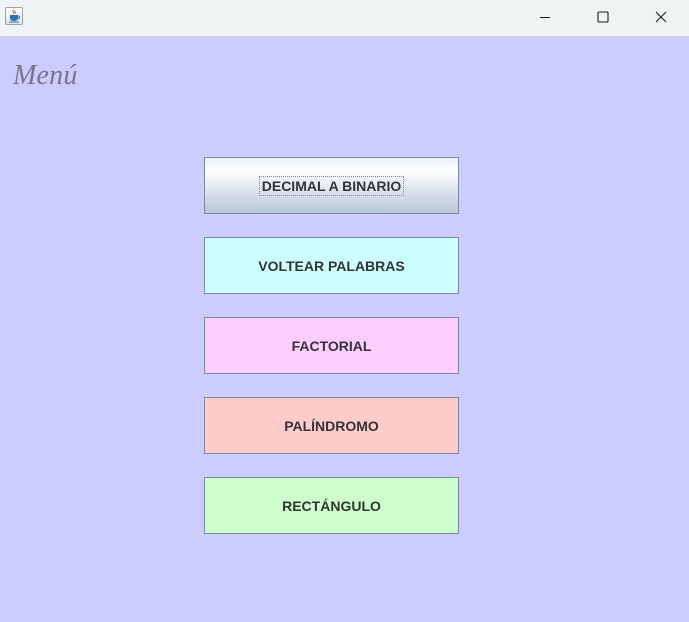 The width and height of the screenshot is (689, 622). I want to click on maximize-button, so click(603, 17).